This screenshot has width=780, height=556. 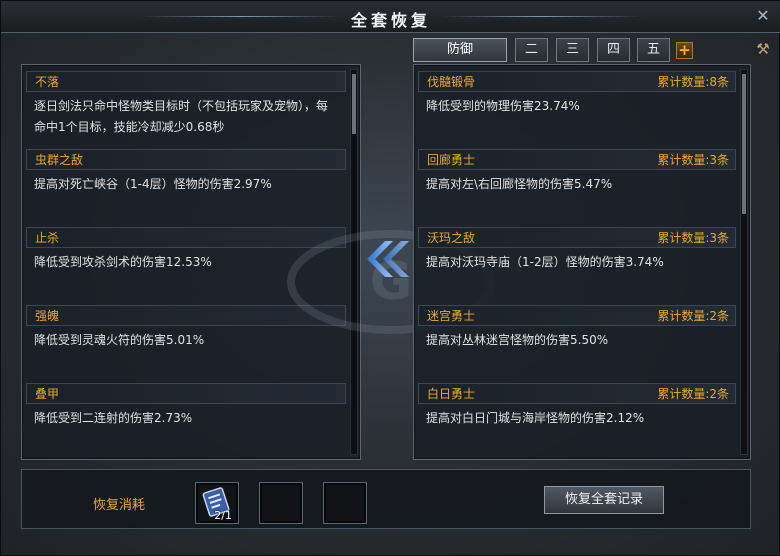 I want to click on entry-title: 叠甲, so click(x=186, y=393).